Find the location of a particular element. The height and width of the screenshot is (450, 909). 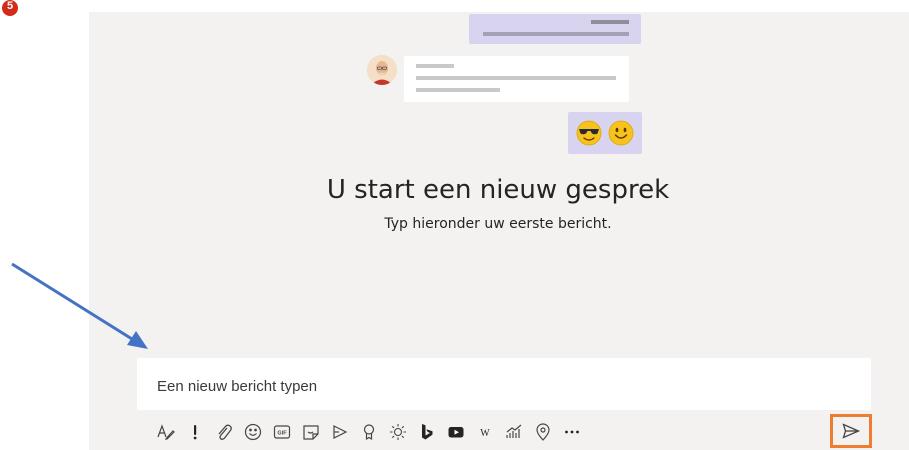

praise-icon is located at coordinates (368, 432).